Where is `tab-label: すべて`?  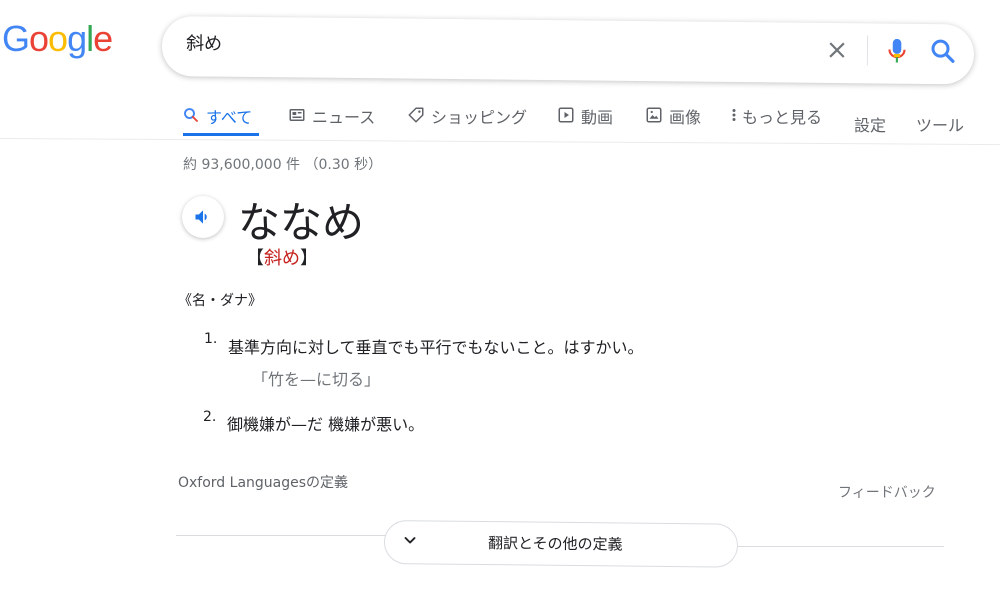
tab-label: すべて is located at coordinates (229, 117).